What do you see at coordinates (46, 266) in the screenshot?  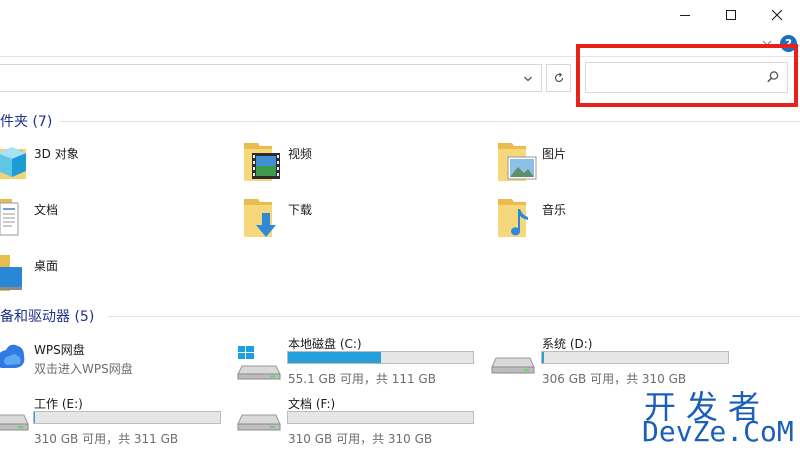 I see `folder-label: 桌面` at bounding box center [46, 266].